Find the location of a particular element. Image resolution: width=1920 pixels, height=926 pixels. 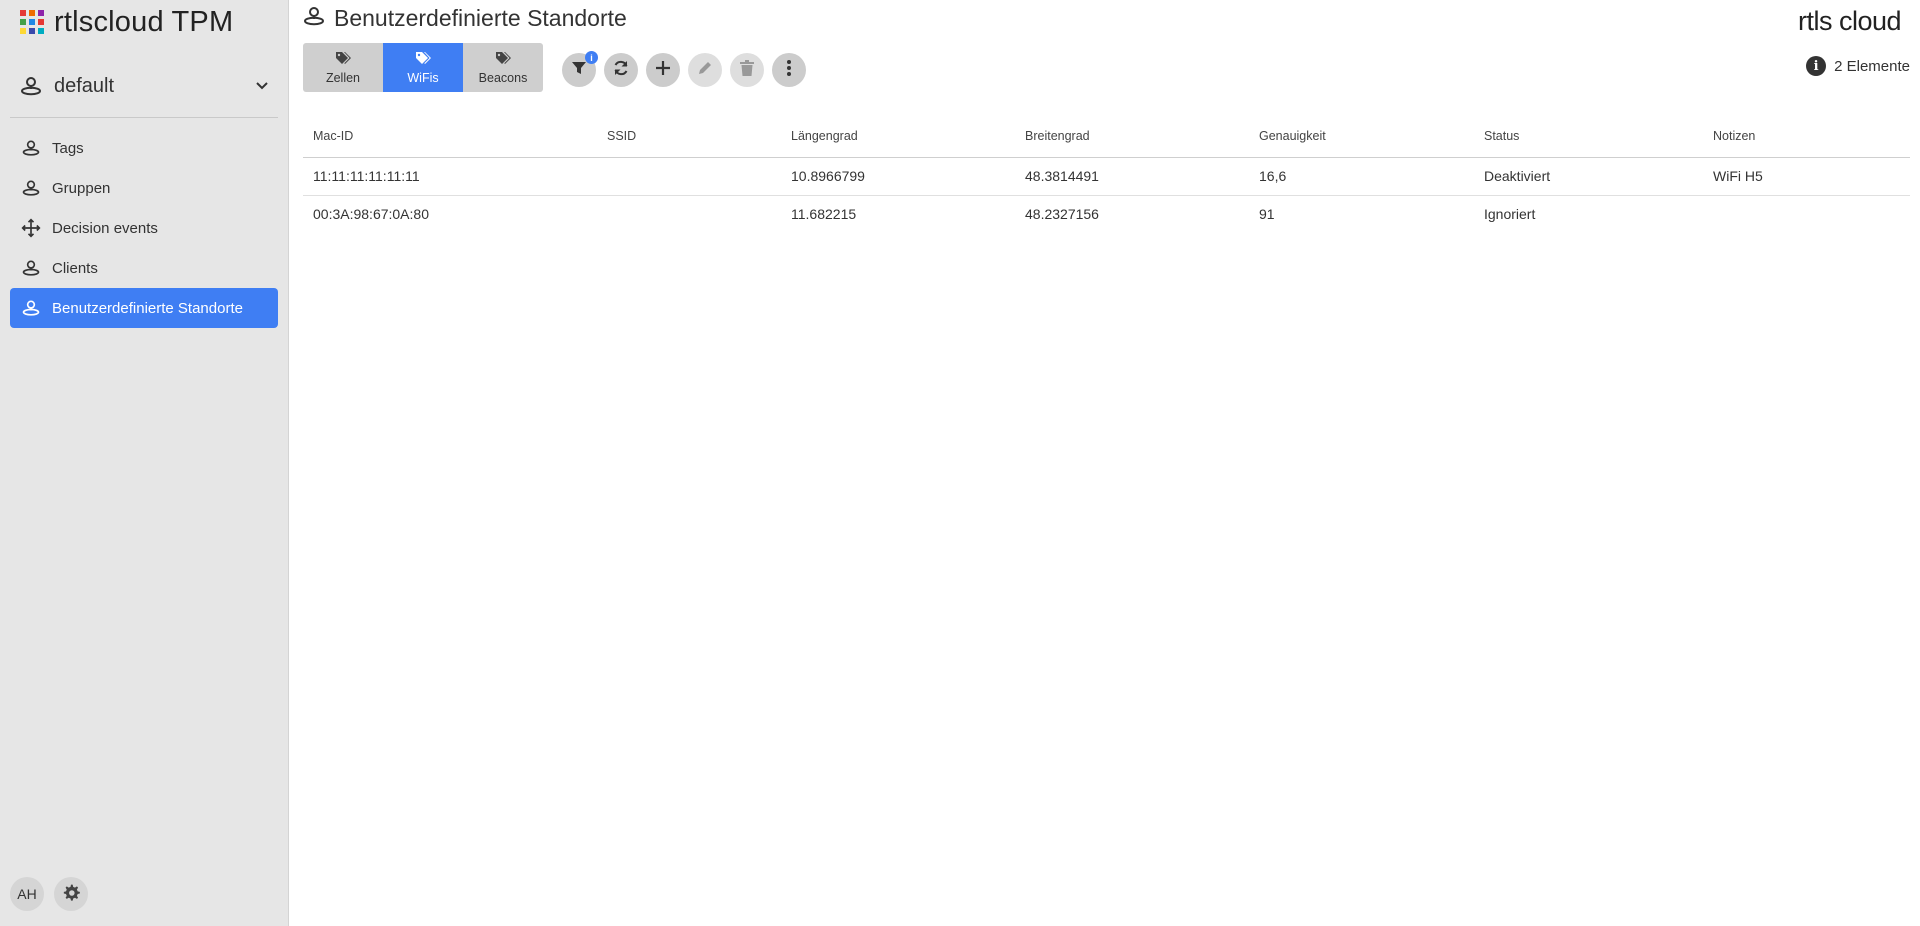

cell-laengengrad: 11.682215 is located at coordinates (824, 214).